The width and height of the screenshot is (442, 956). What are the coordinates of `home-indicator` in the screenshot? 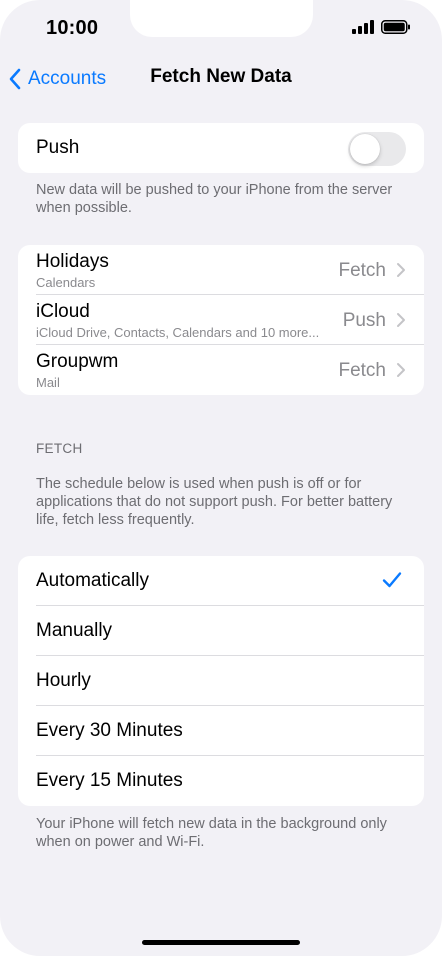 It's located at (221, 942).